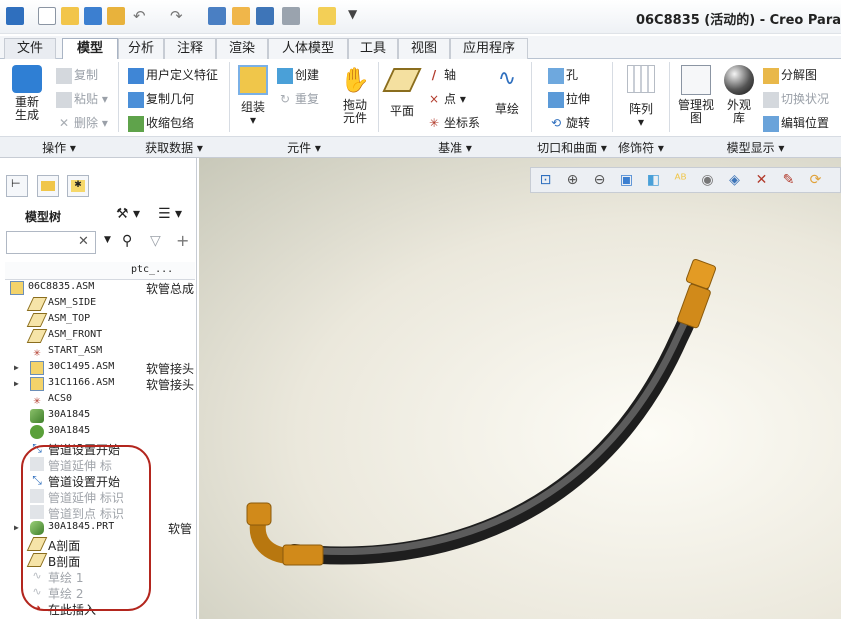 This screenshot has width=841, height=619. Describe the element at coordinates (599, 180) in the screenshot. I see `zoom-out-icon: ⊖` at that location.